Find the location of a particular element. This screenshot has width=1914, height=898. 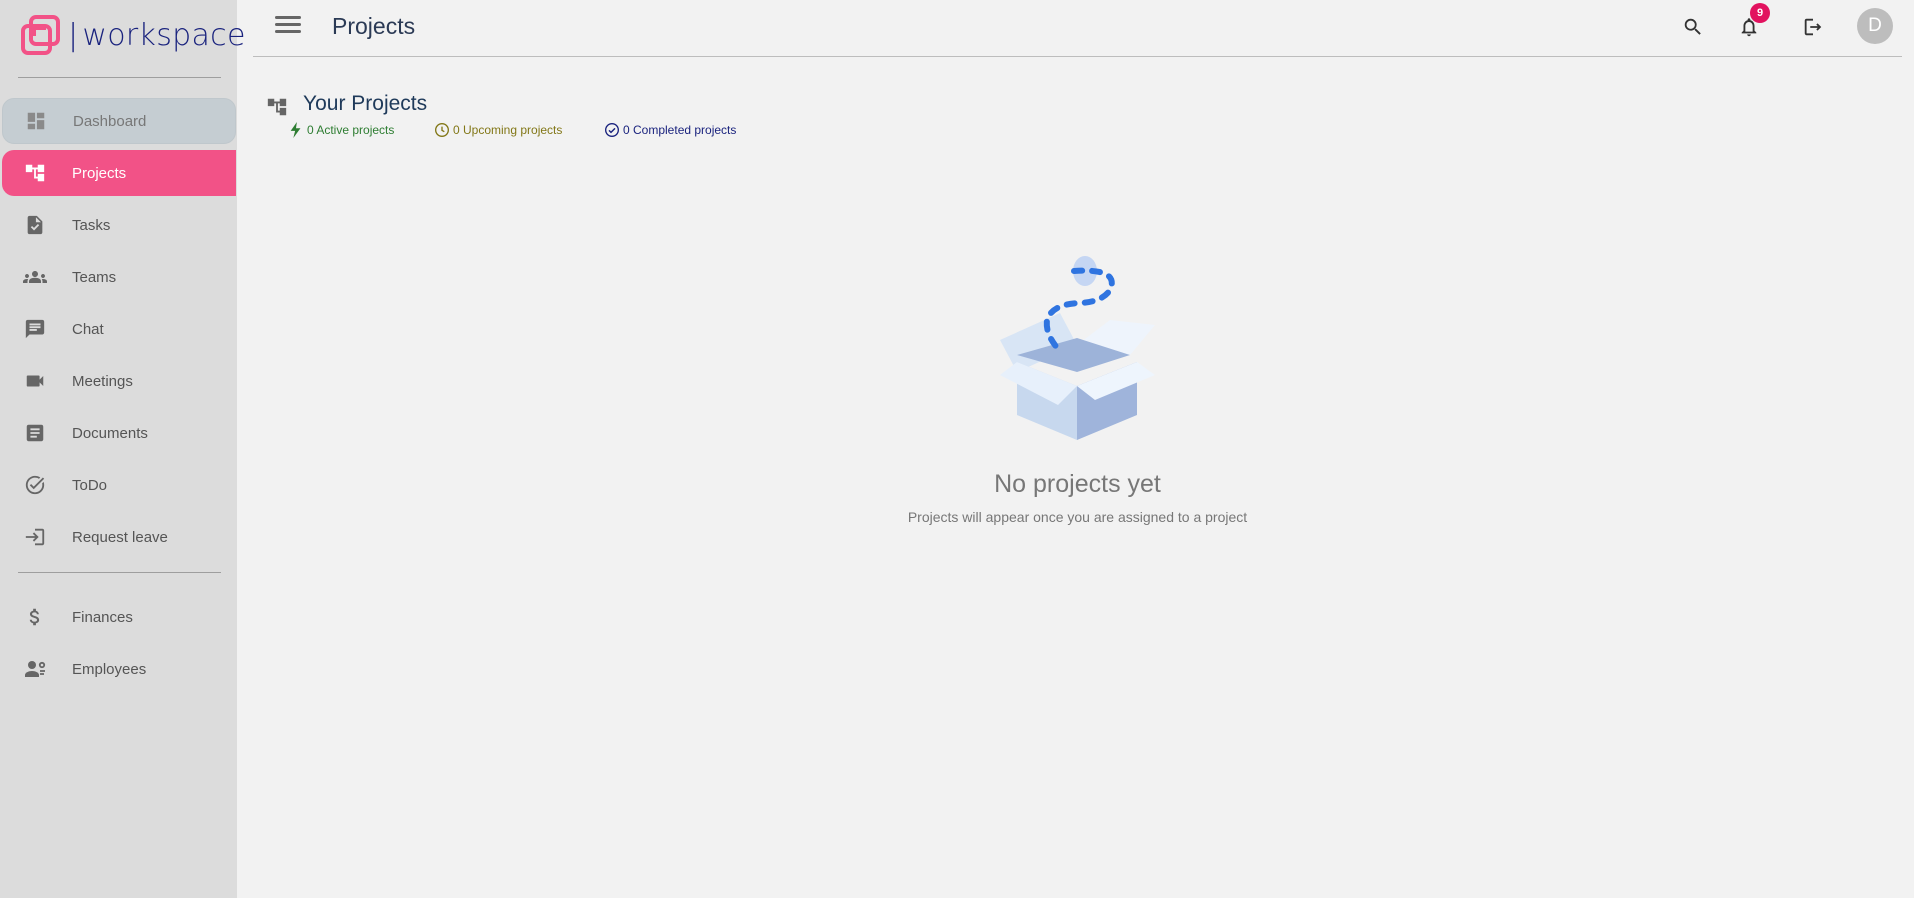

section-title: Your Projects is located at coordinates (365, 103).